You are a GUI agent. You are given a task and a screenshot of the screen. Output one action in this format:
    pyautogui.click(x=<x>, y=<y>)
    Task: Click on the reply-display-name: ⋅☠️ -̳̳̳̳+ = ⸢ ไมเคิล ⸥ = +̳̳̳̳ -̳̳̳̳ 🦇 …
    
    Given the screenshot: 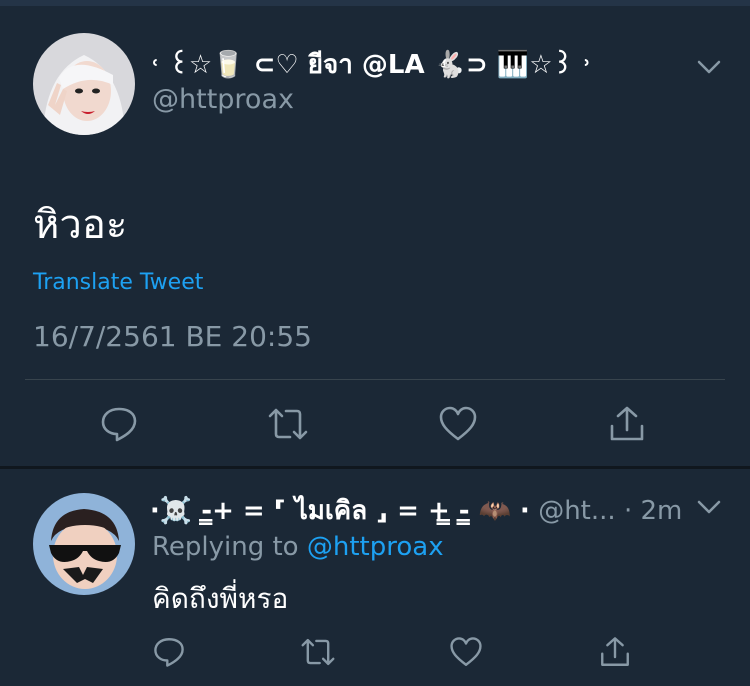 What is the action you would take?
    pyautogui.click(x=340, y=511)
    